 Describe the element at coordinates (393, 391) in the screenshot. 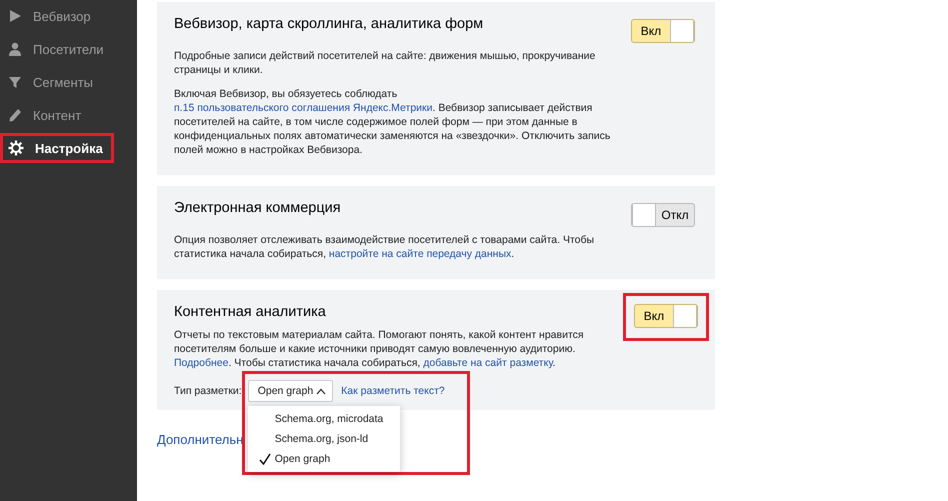

I see `help-link: Как разметить текст?` at that location.